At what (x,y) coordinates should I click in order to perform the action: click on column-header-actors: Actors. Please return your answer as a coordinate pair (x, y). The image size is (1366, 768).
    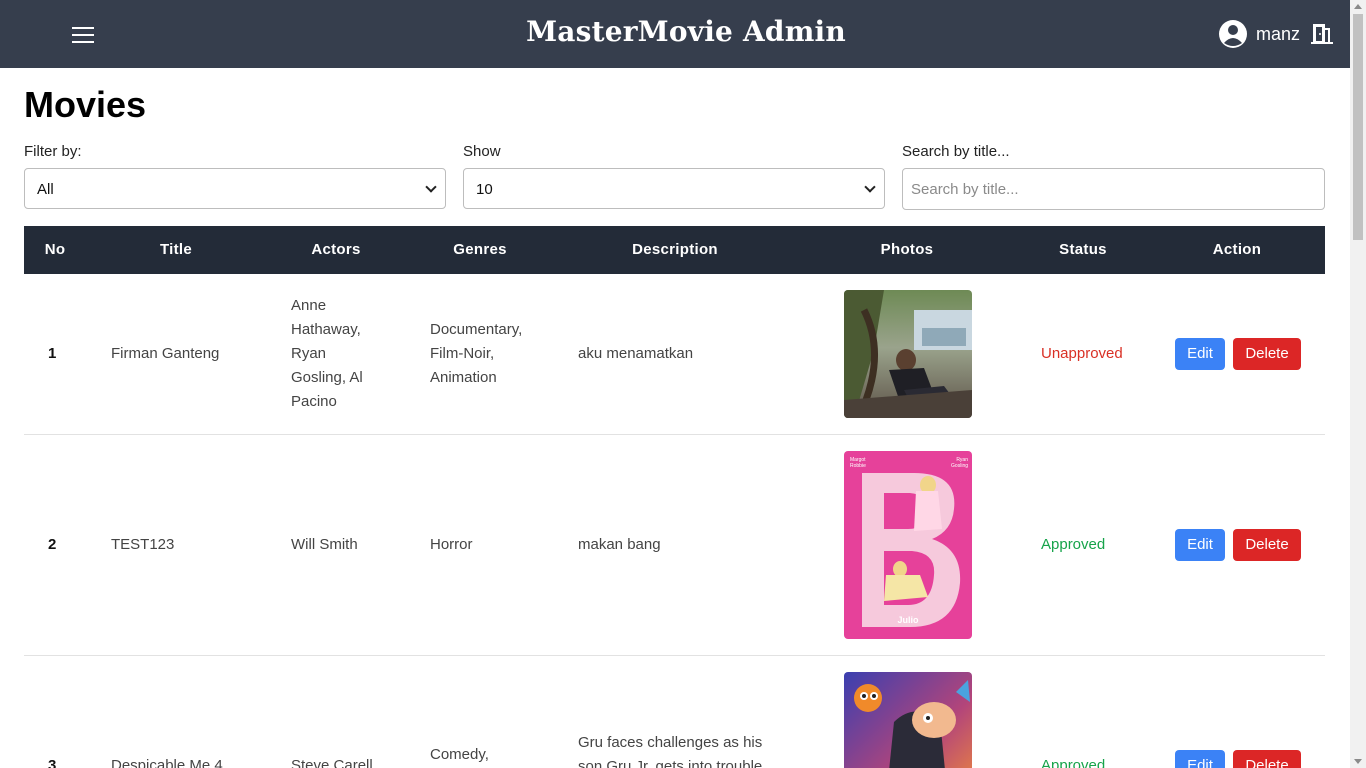
    Looking at the image, I should click on (336, 249).